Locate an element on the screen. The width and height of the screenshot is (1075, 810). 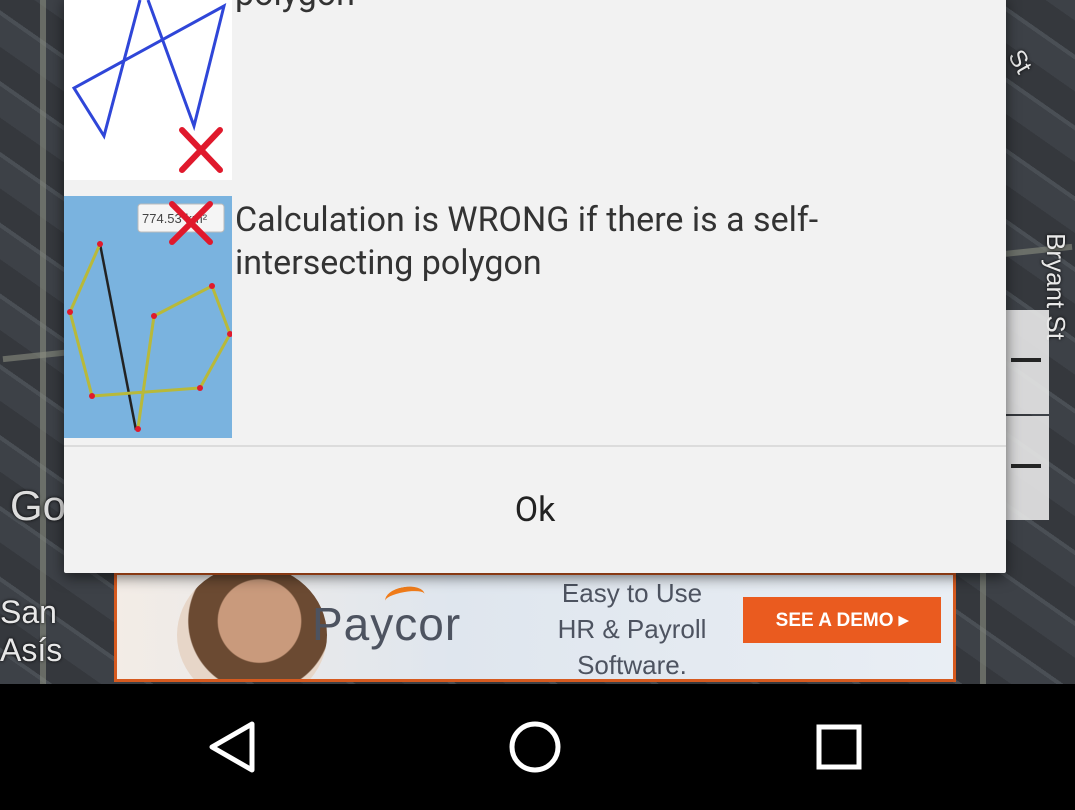
ok-button: Ok is located at coordinates (535, 510).